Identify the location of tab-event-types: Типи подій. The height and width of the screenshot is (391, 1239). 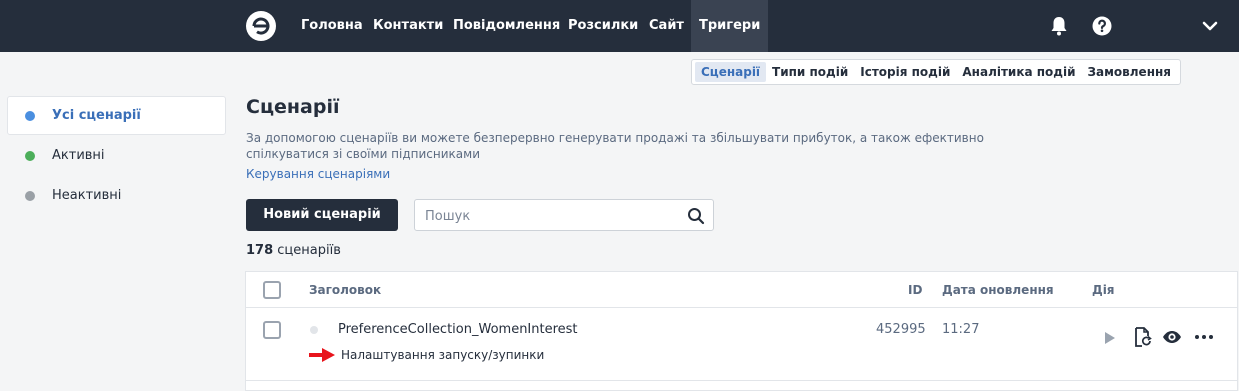
(810, 72).